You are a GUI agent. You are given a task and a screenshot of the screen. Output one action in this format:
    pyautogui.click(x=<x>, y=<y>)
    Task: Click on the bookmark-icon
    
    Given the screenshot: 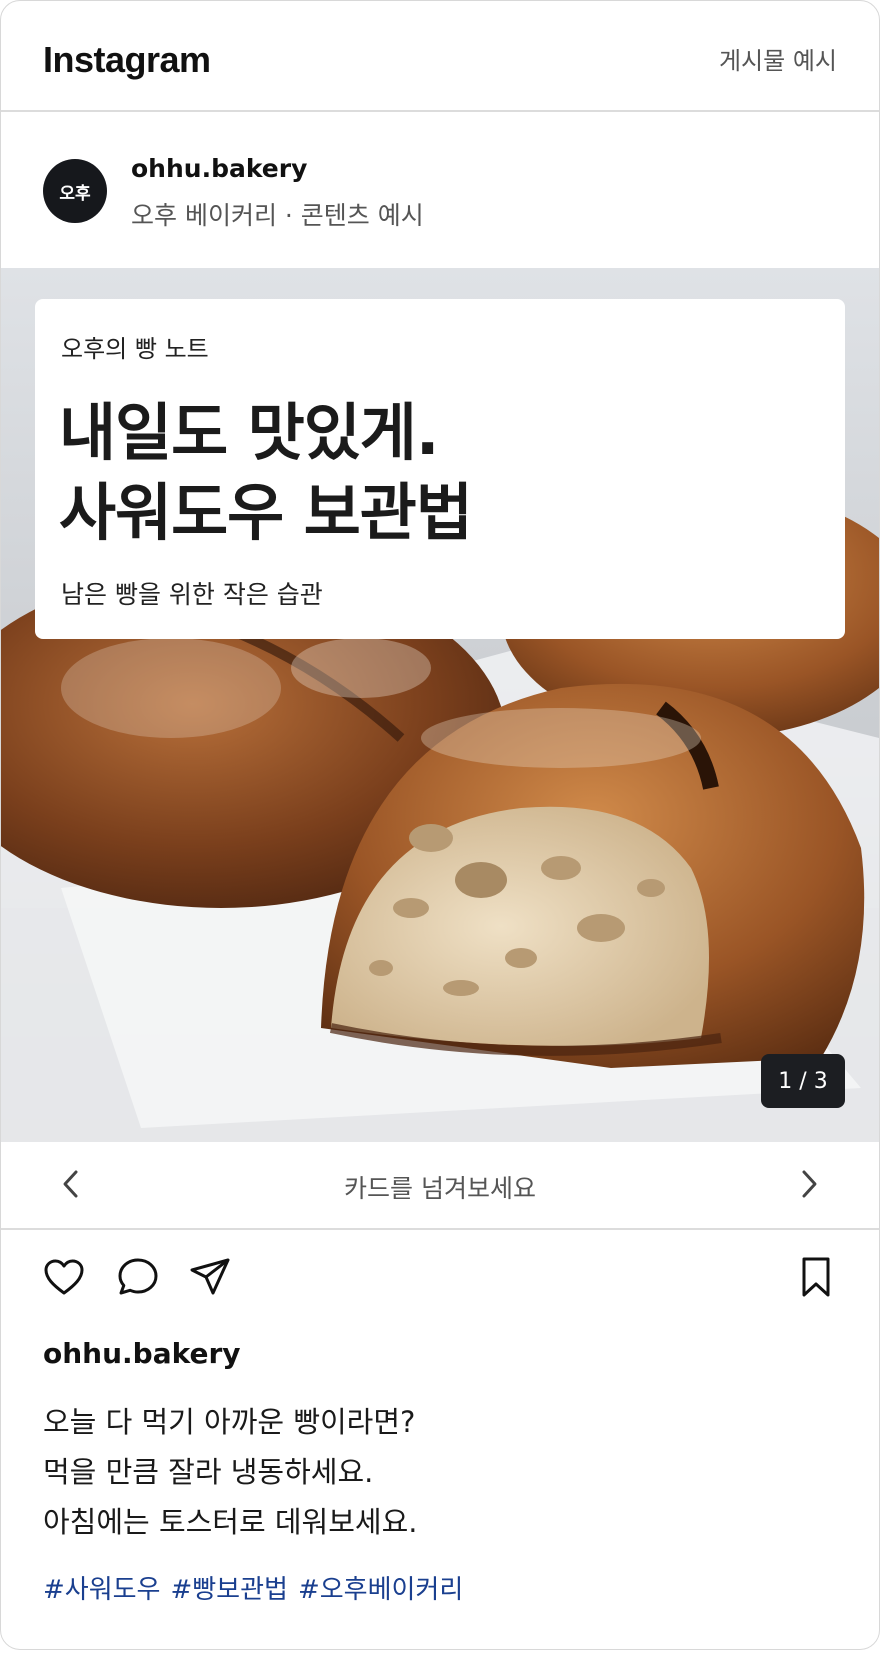 What is the action you would take?
    pyautogui.click(x=816, y=1277)
    